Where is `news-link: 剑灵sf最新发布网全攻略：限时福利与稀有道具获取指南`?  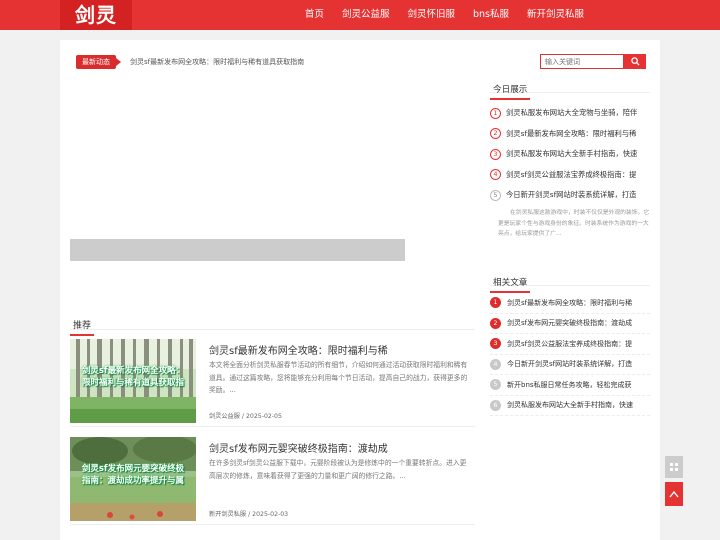
news-link: 剑灵sf最新发布网全攻略：限时福利与稀有道具获取指南 is located at coordinates (217, 62).